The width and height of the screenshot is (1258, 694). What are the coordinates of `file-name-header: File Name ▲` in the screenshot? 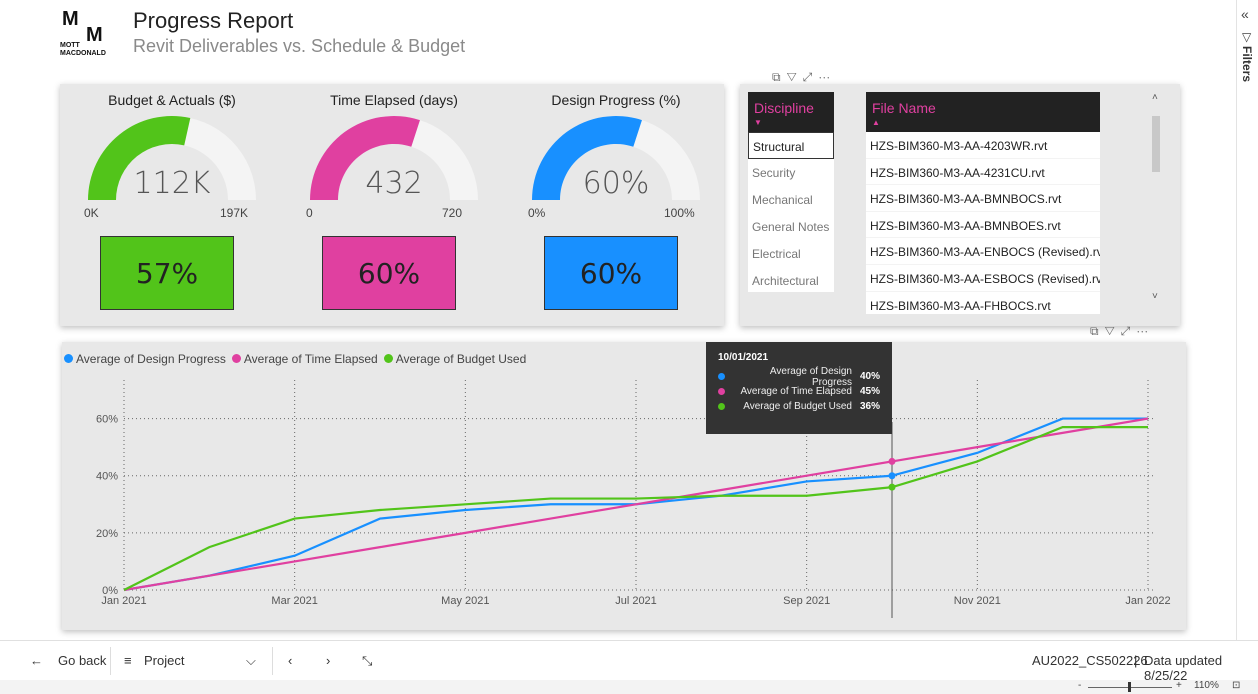 It's located at (983, 112).